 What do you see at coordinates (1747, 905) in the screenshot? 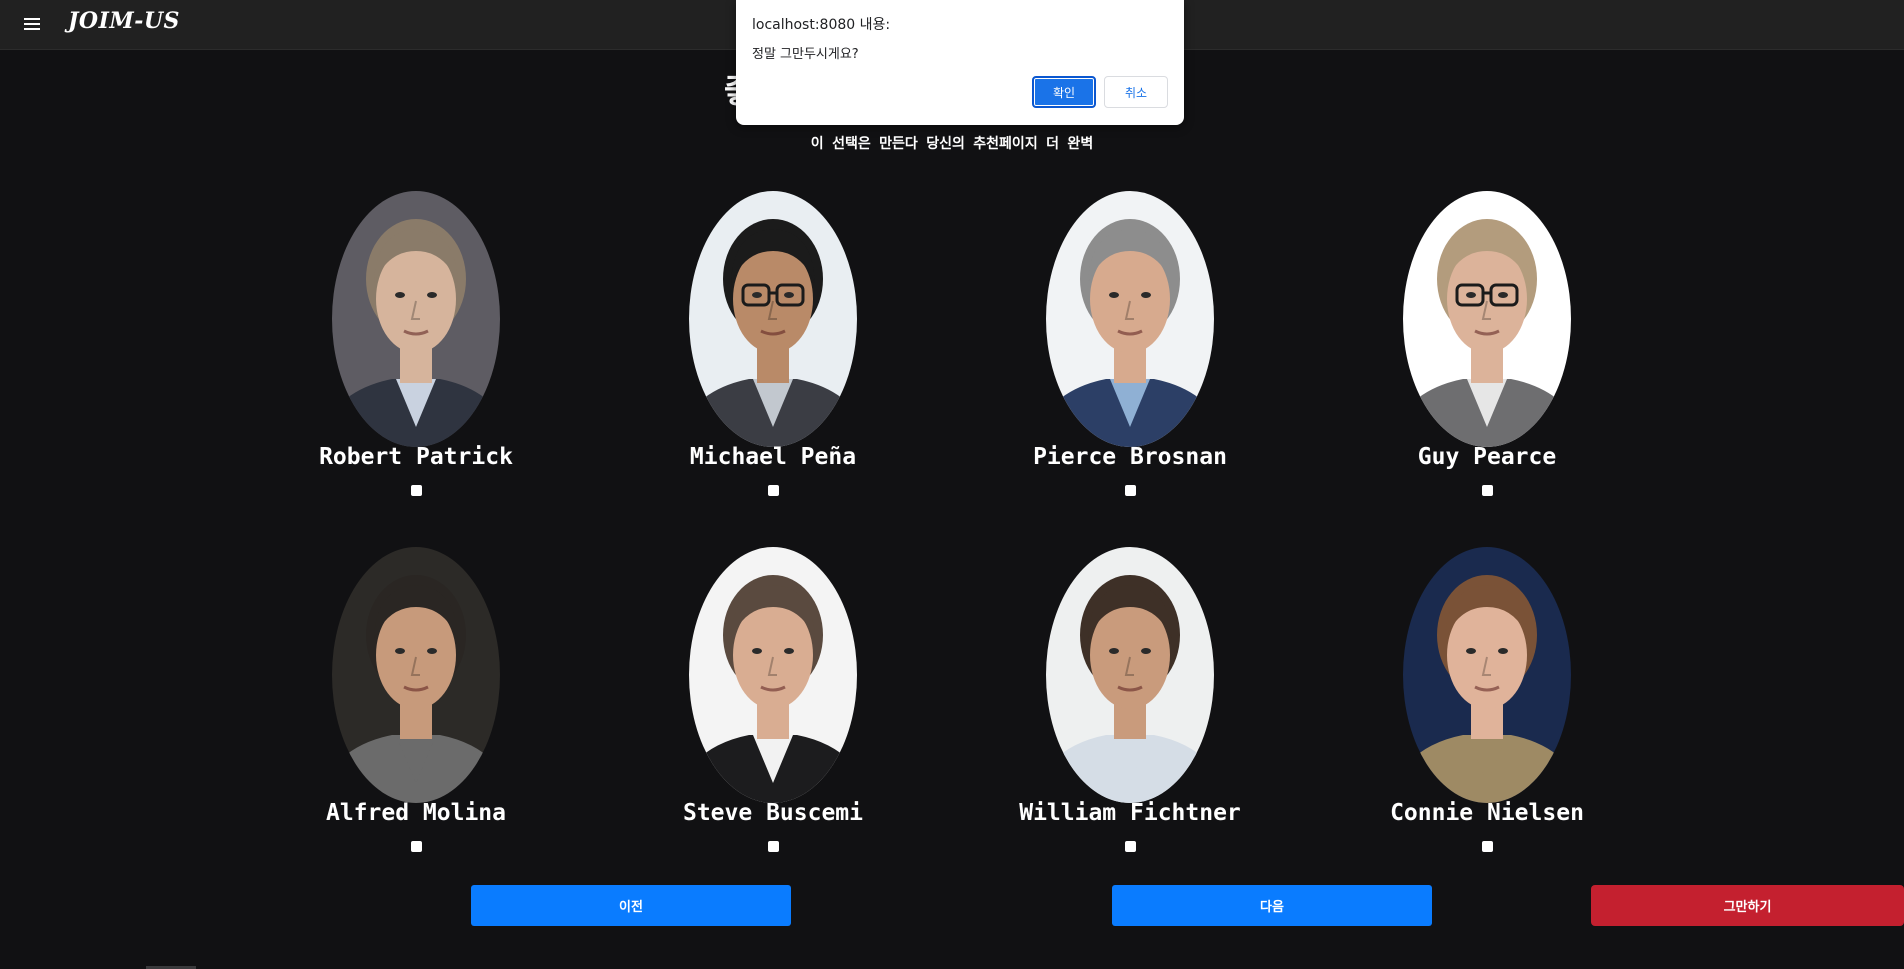
I see `quit-button: 그만하기` at bounding box center [1747, 905].